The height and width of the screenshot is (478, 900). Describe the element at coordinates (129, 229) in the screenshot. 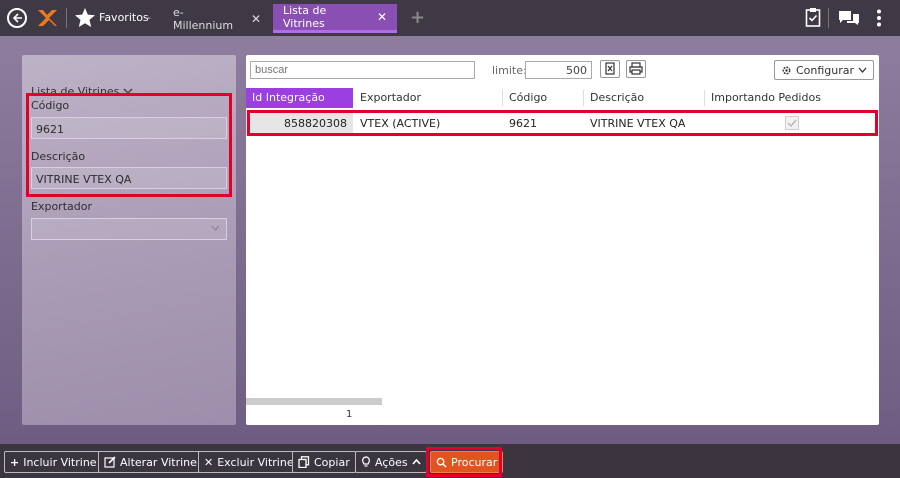

I see `exportador-select` at that location.